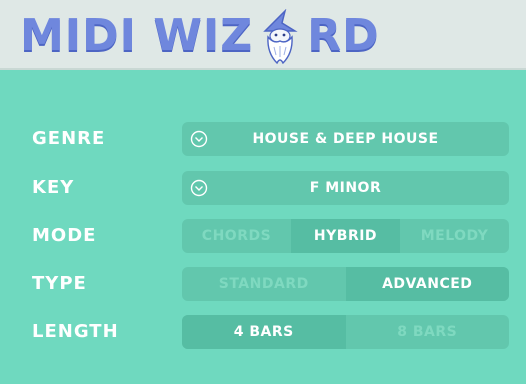 Image resolution: width=526 pixels, height=384 pixels. I want to click on mode-option-melody: MELODY, so click(454, 236).